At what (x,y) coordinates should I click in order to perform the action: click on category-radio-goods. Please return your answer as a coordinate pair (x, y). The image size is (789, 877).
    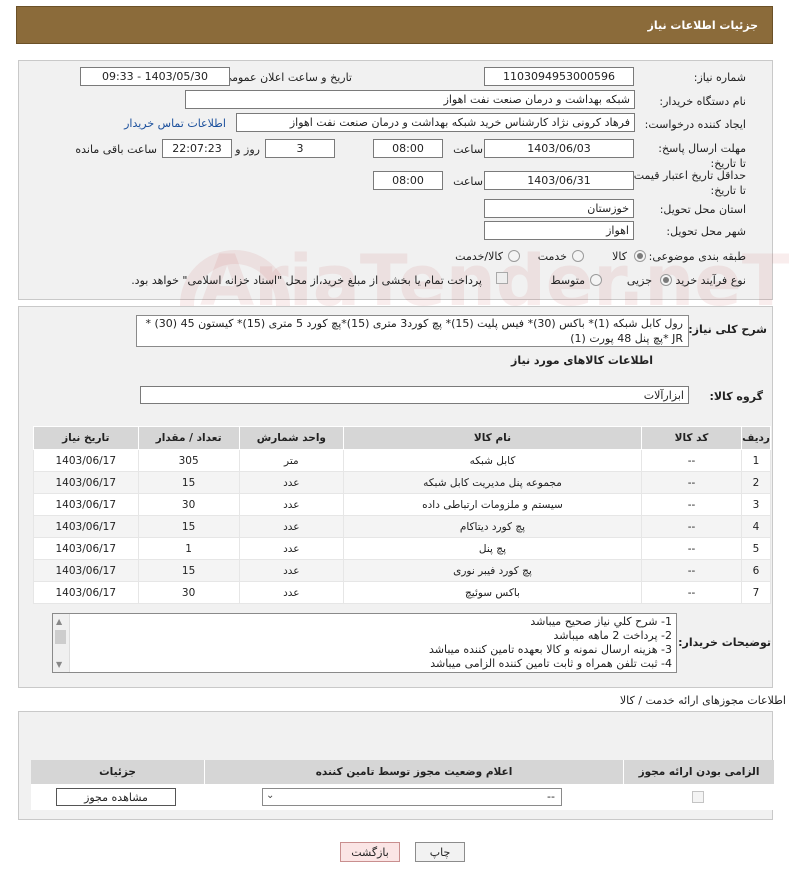
    Looking at the image, I should click on (640, 256).